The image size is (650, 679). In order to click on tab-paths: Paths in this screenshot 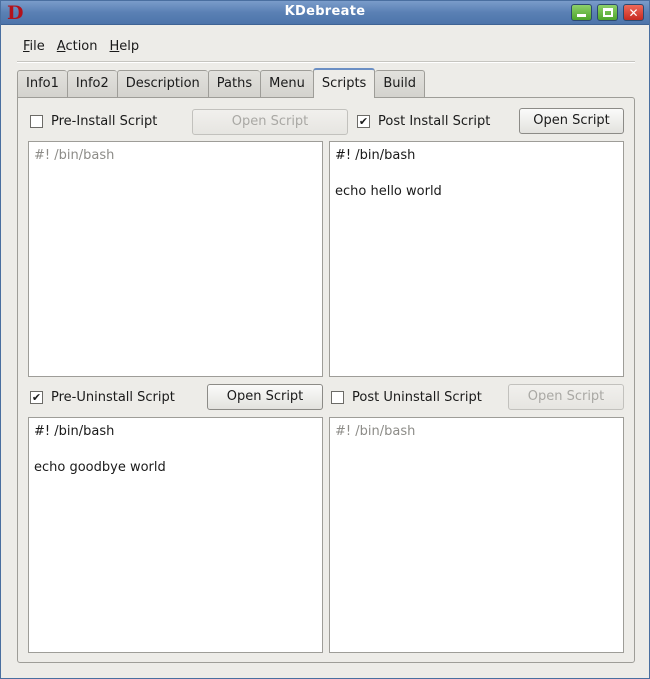, I will do `click(234, 84)`.